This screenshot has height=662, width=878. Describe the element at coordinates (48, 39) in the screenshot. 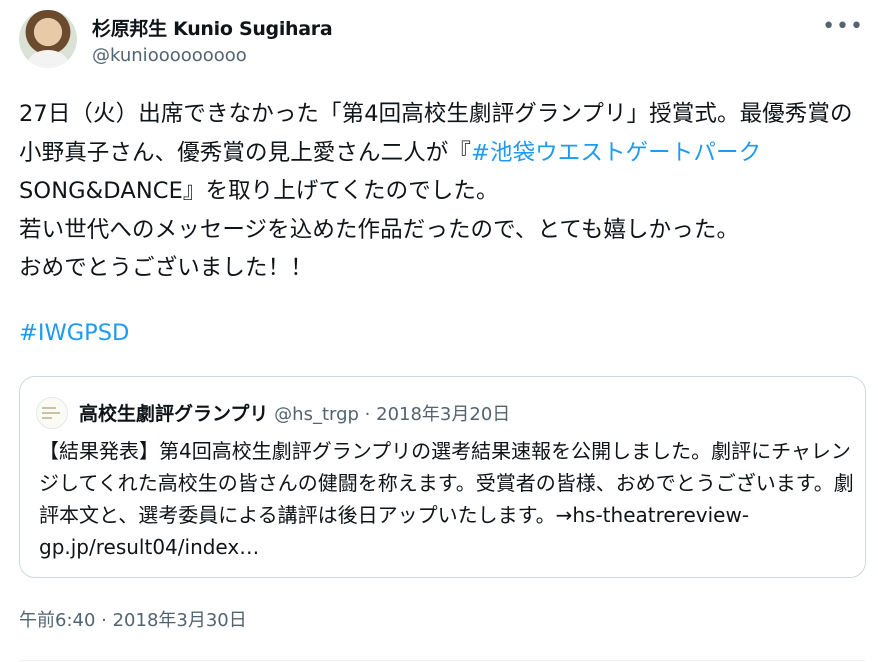

I see `author-avatar` at that location.